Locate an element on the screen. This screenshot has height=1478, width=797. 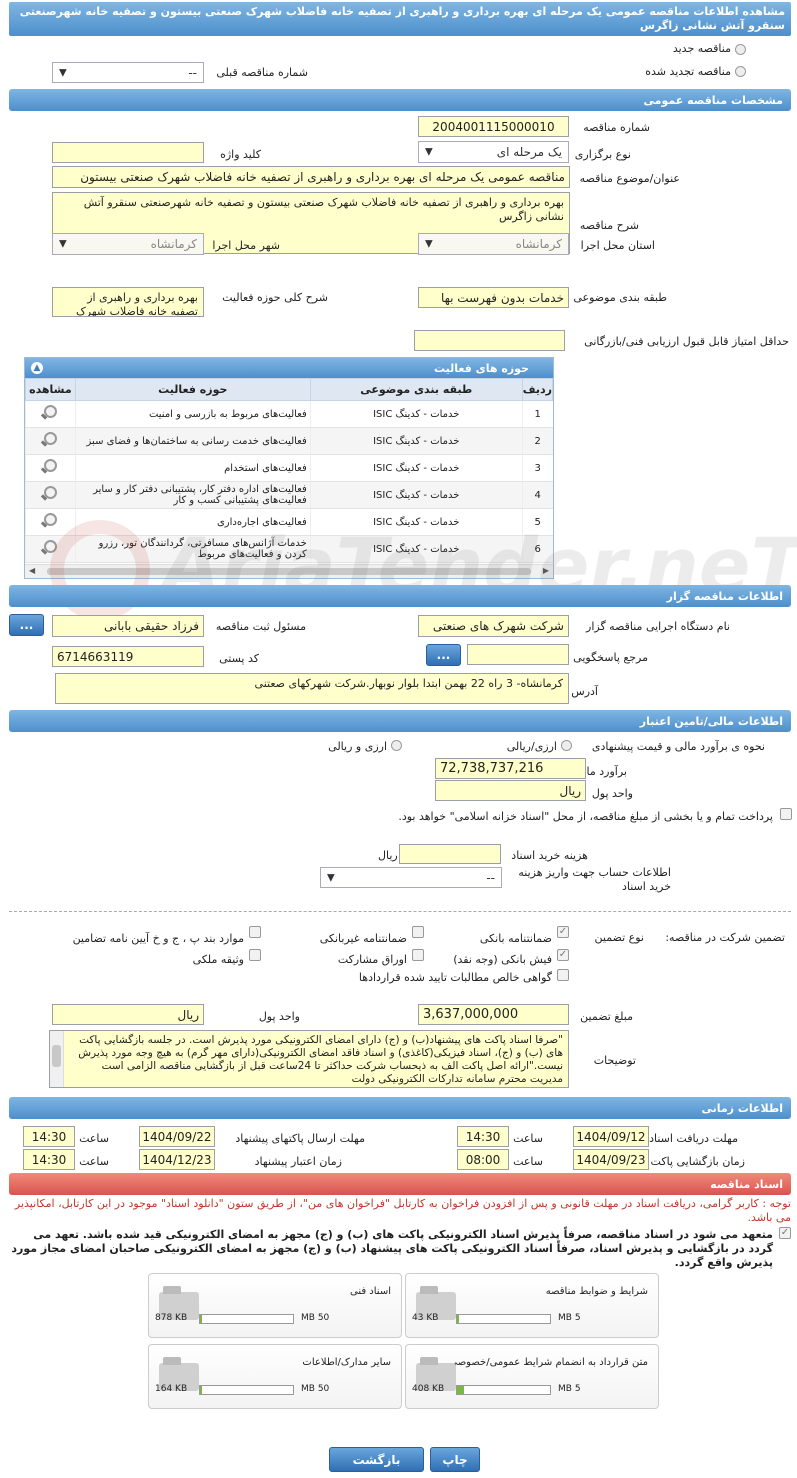
document-file: سایر مدارک/اطلاعات 50 MB 164 KB is located at coordinates (275, 1376).